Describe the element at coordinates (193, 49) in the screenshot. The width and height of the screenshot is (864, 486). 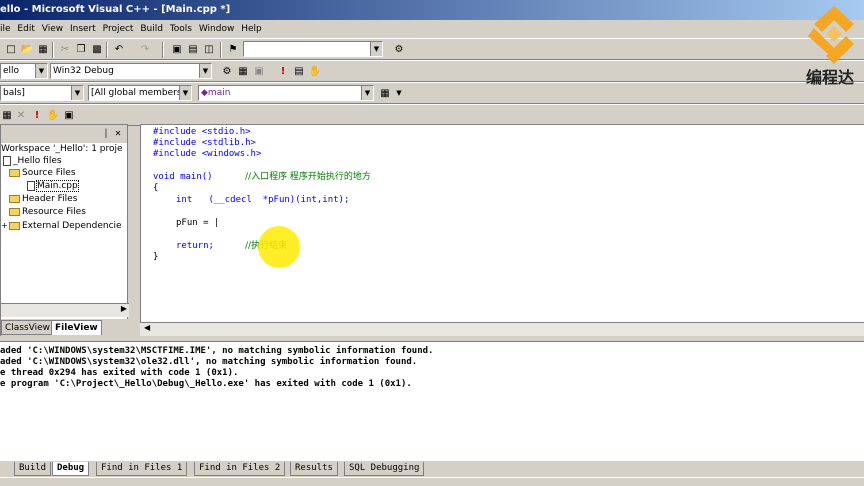
I see `output-toggle-icon: ▤` at that location.